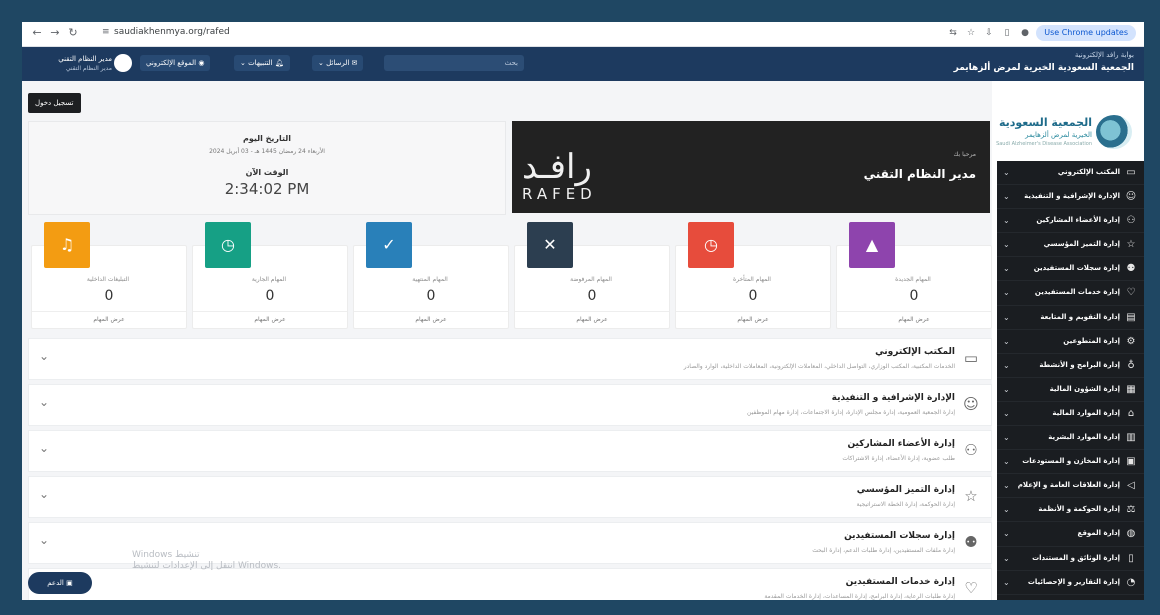 The width and height of the screenshot is (1160, 615). Describe the element at coordinates (1070, 559) in the screenshot. I see `sidebar-item: ▯ إدارة الوثائق و المستندات ⌄` at that location.